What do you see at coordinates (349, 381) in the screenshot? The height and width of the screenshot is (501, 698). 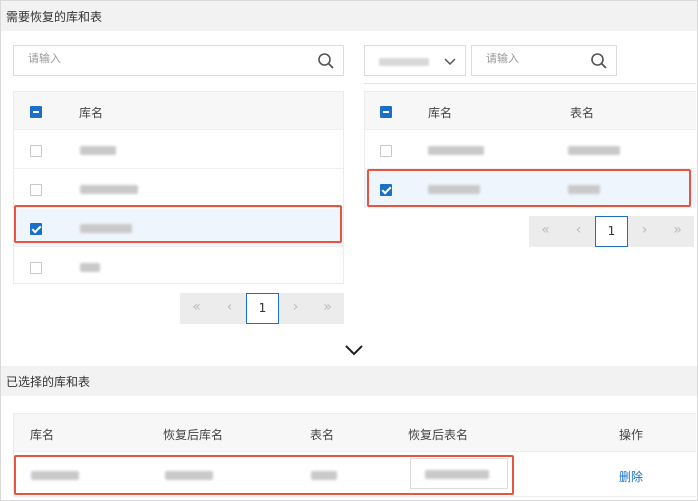 I see `selected-section-header: 已选择的库和表` at bounding box center [349, 381].